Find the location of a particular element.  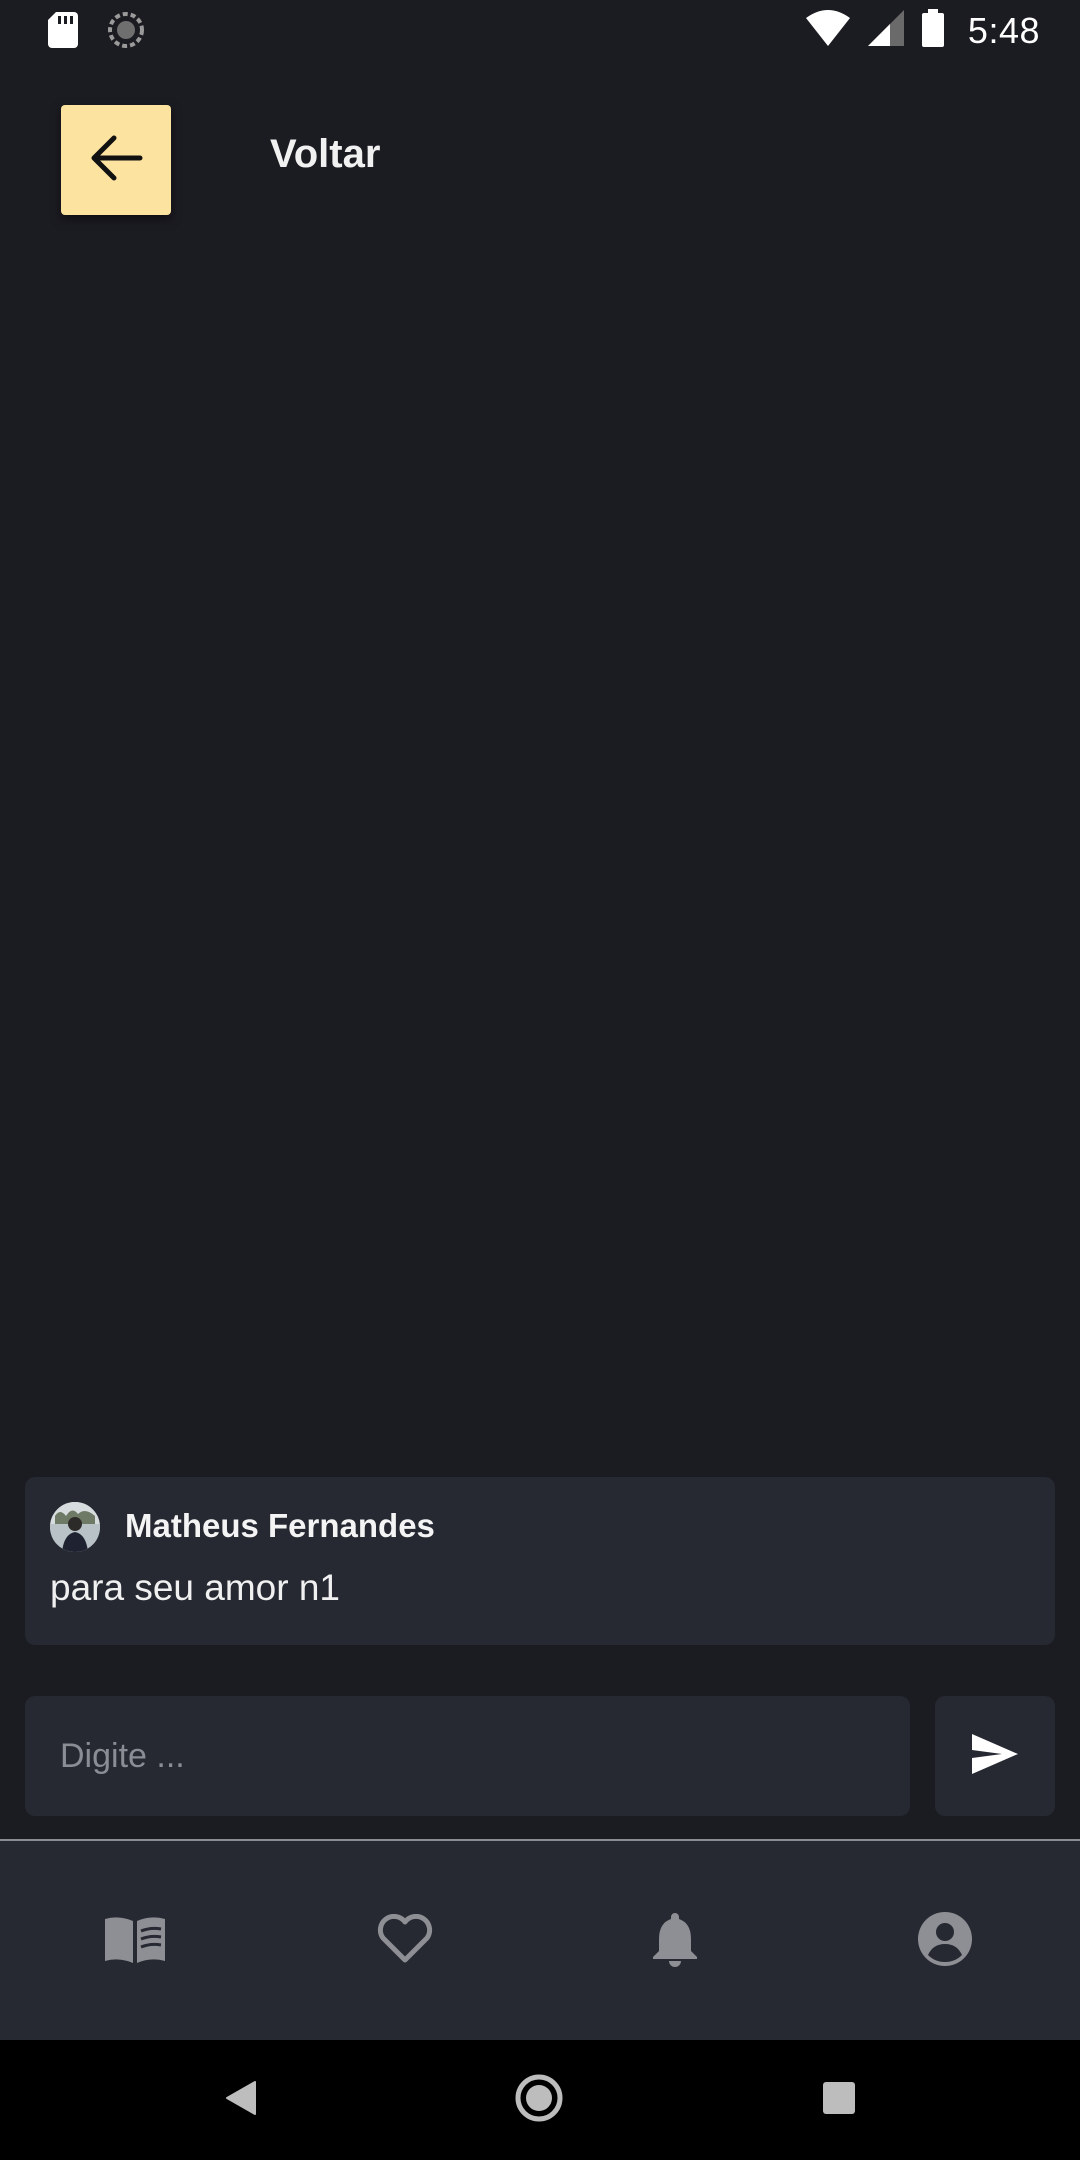

arrow-left-icon is located at coordinates (116, 160).